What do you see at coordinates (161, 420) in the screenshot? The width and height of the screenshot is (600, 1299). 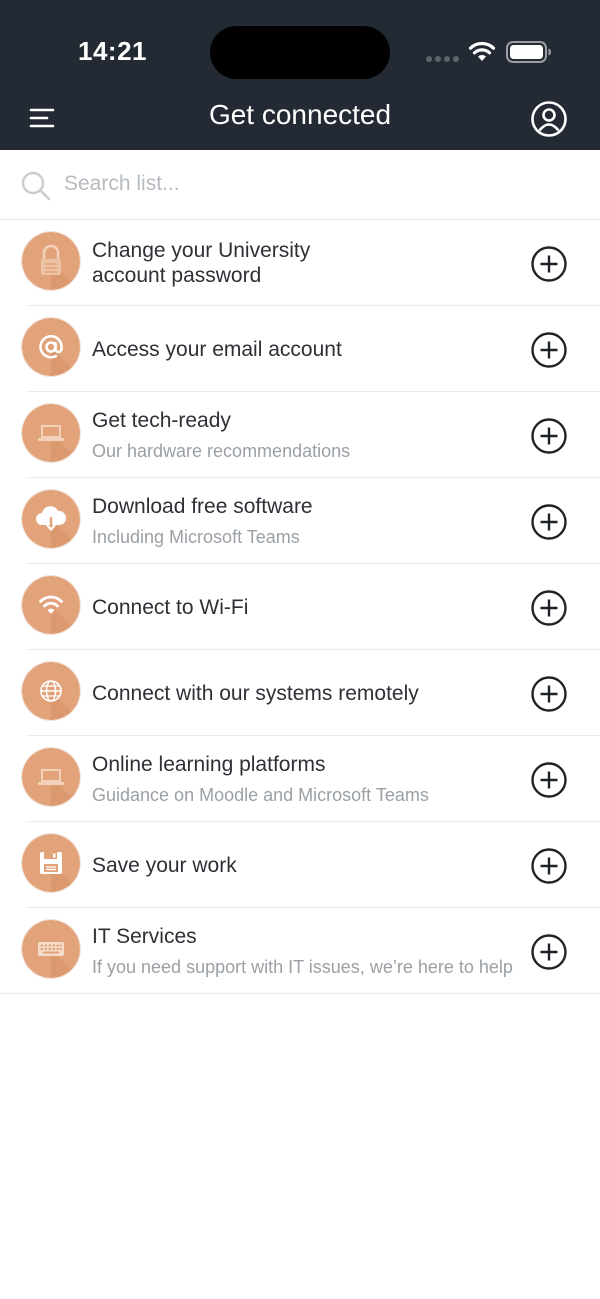 I see `list-item-title: Get tech-ready` at bounding box center [161, 420].